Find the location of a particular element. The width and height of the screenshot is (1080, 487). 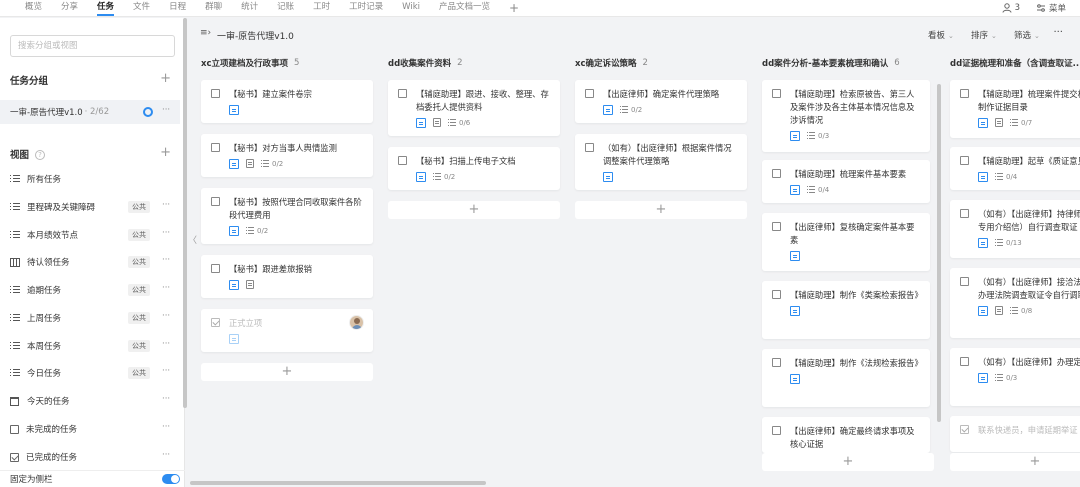

view-item-unclaimed: 待认领任务 公共 ··· is located at coordinates (90, 262).